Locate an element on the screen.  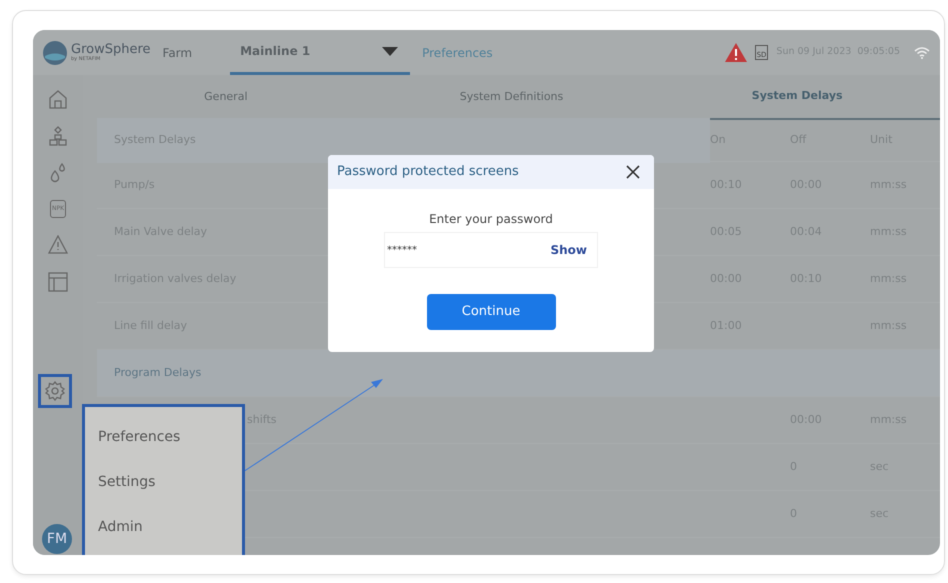
home-icon is located at coordinates (58, 99).